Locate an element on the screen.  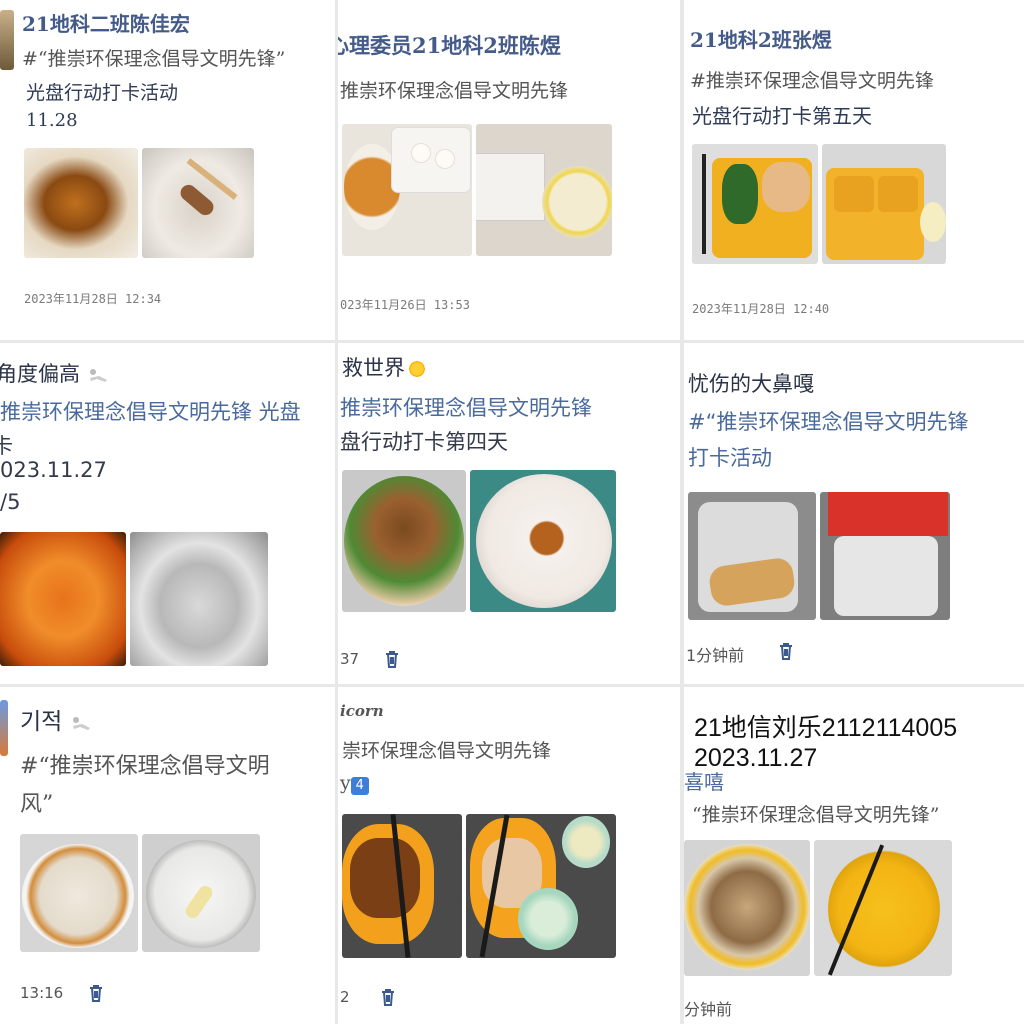
post-hashtag: 崇环保理念倡导文明先锋 is located at coordinates (446, 749).